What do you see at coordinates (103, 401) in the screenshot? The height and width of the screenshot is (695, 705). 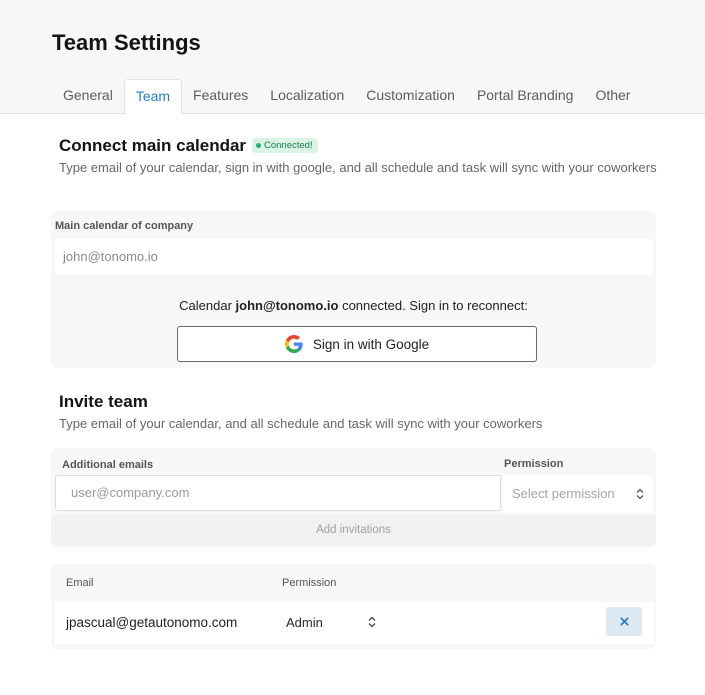 I see `invite-team-title: Invite team` at bounding box center [103, 401].